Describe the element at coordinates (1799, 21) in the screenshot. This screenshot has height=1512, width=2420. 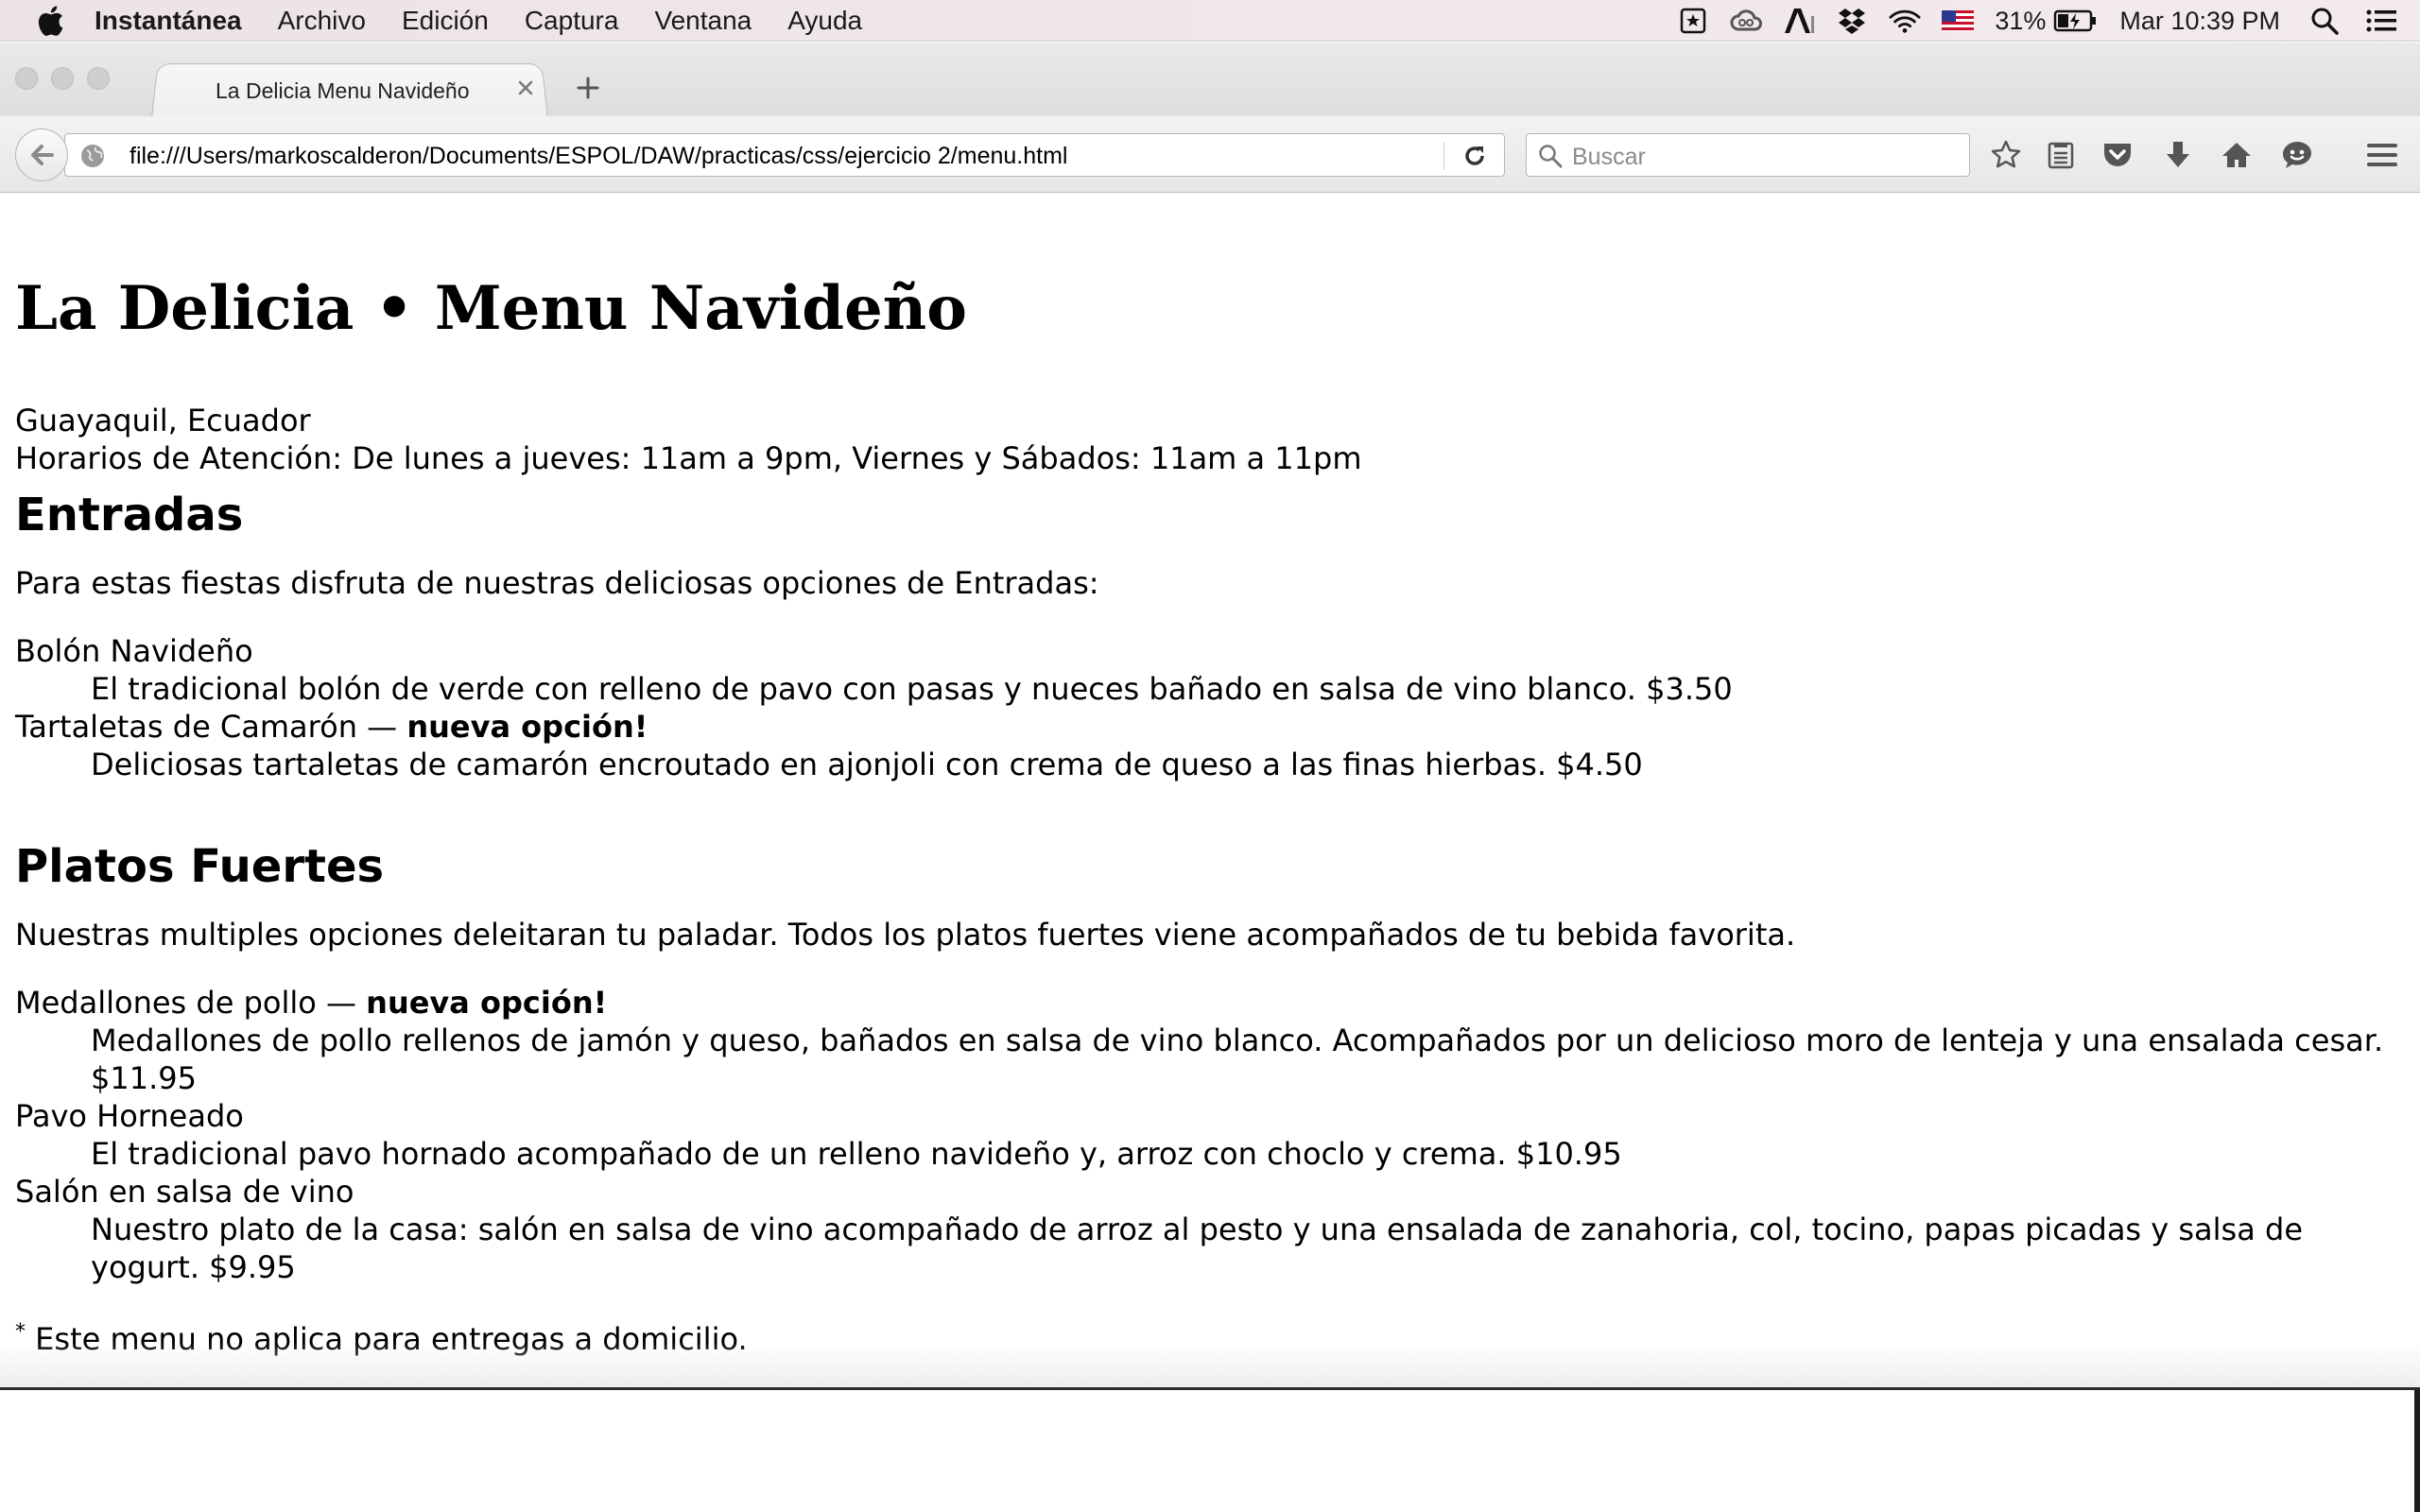
I see `adobe-icon` at that location.